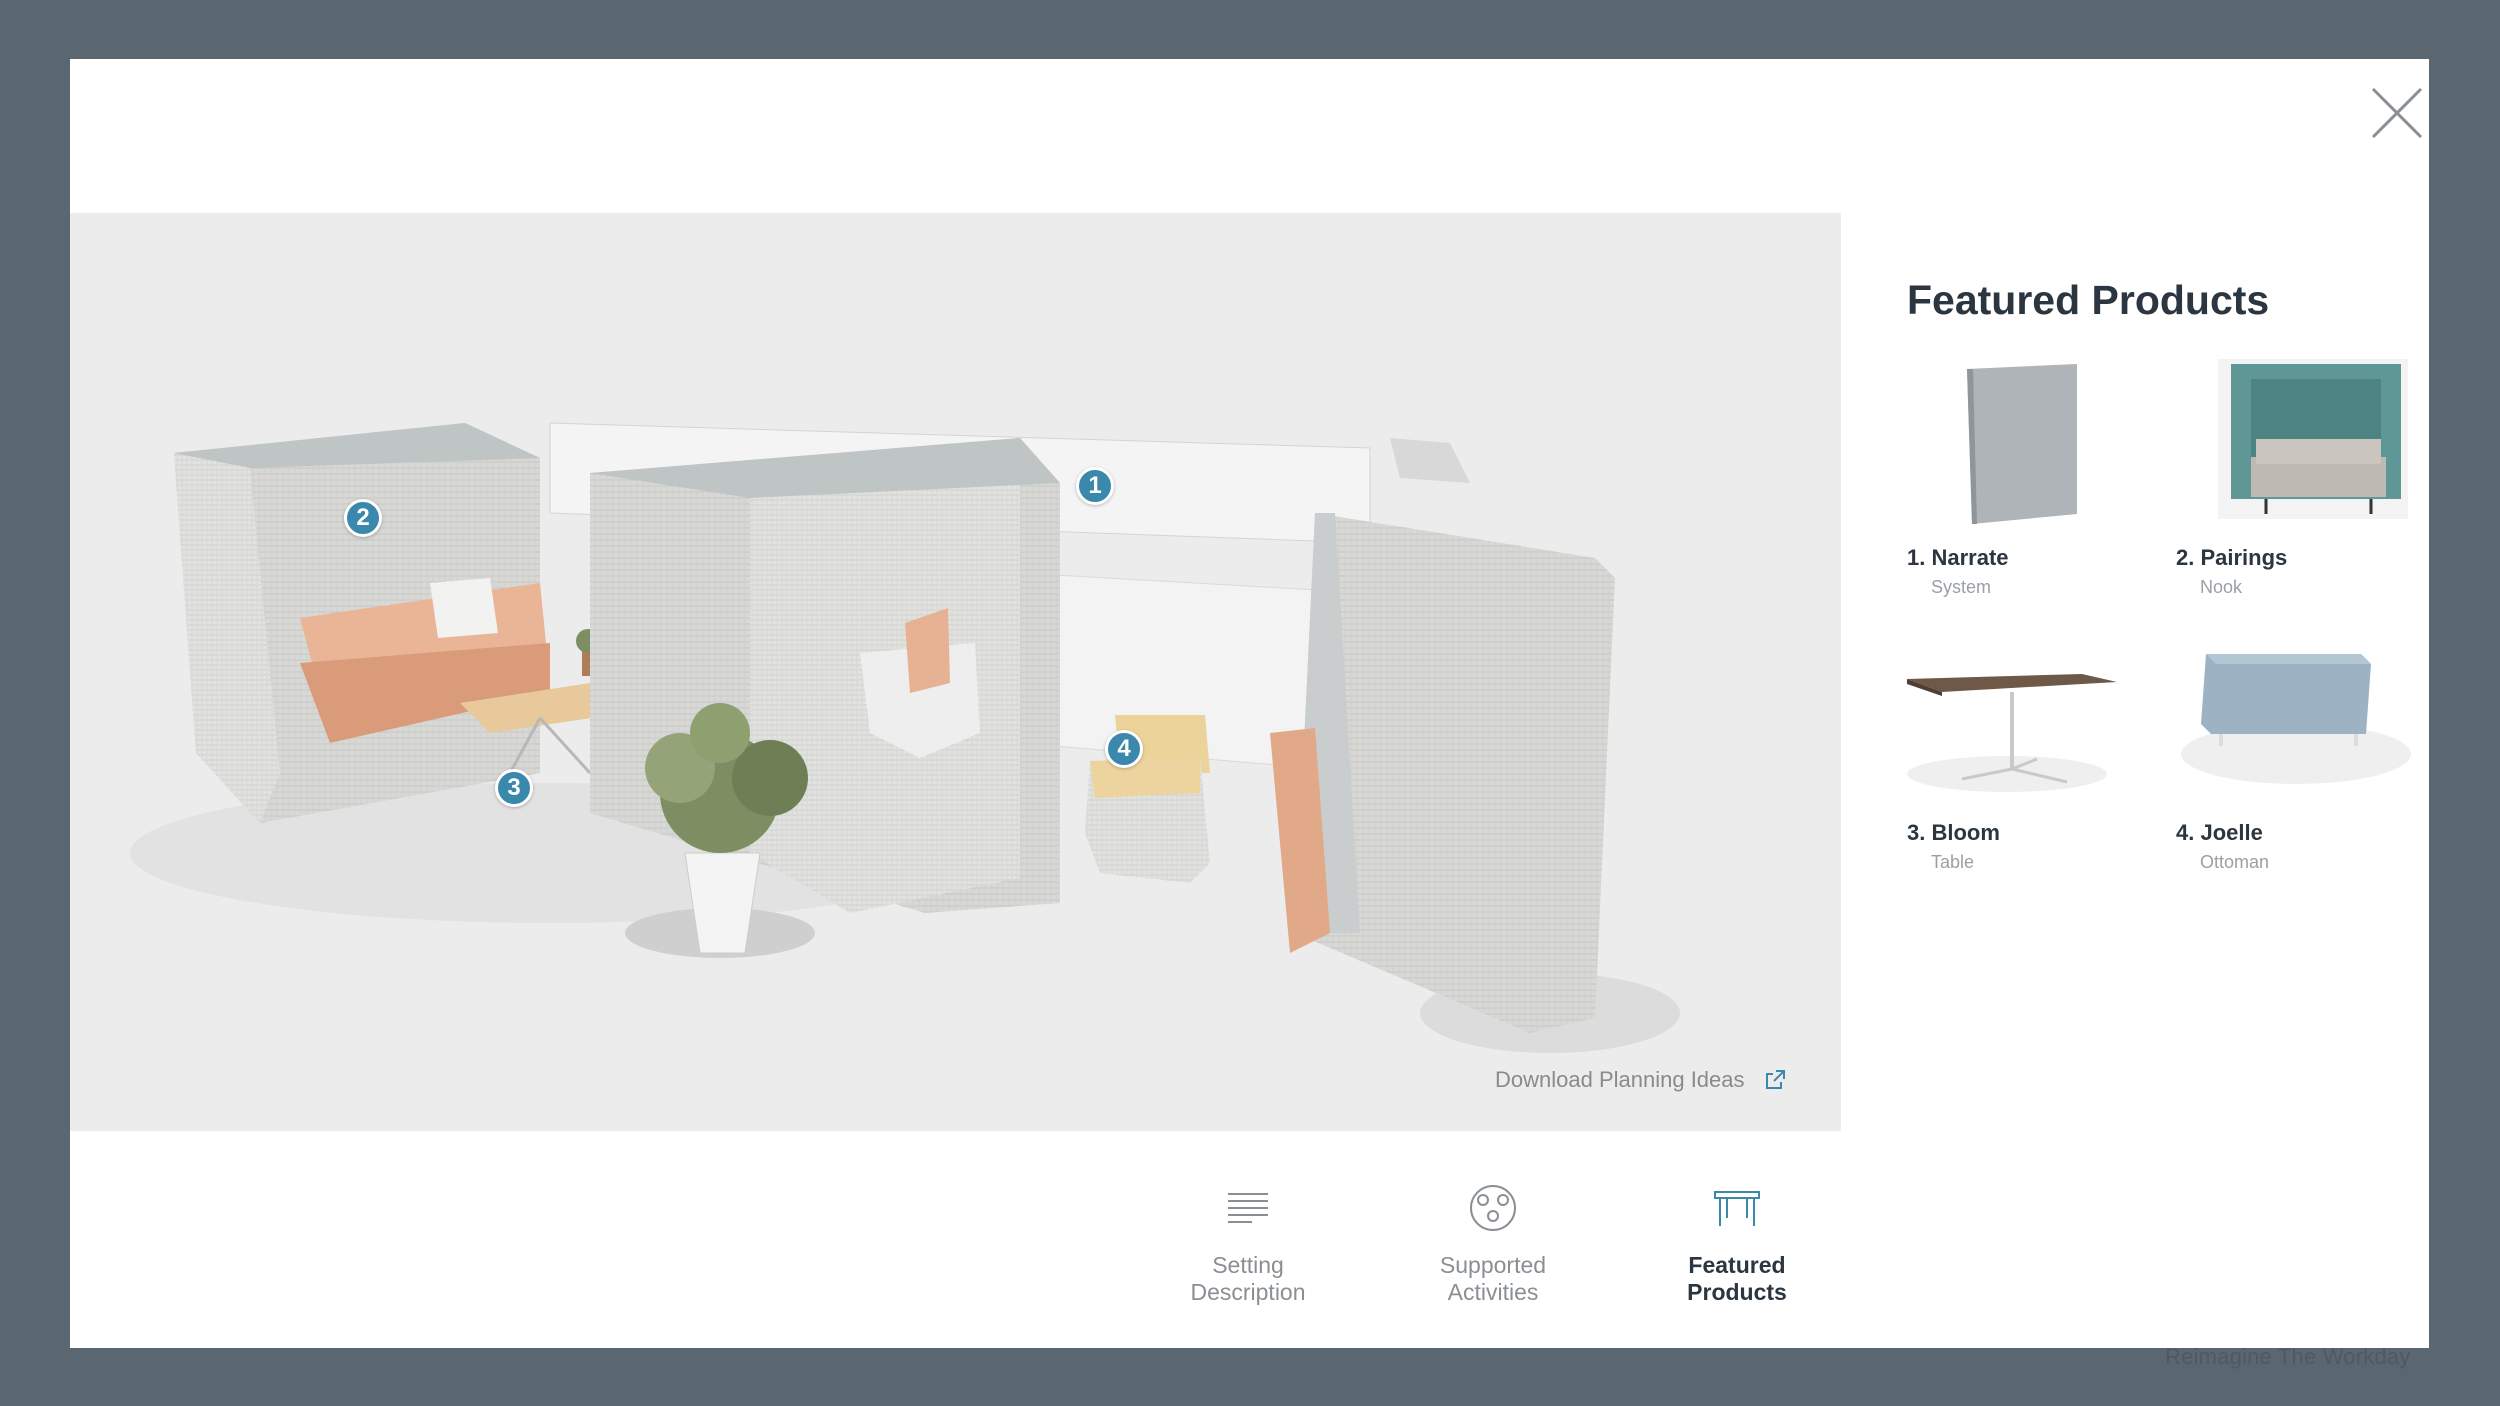  I want to click on product-bloom: 3. Bloom Table, so click(2027, 753).